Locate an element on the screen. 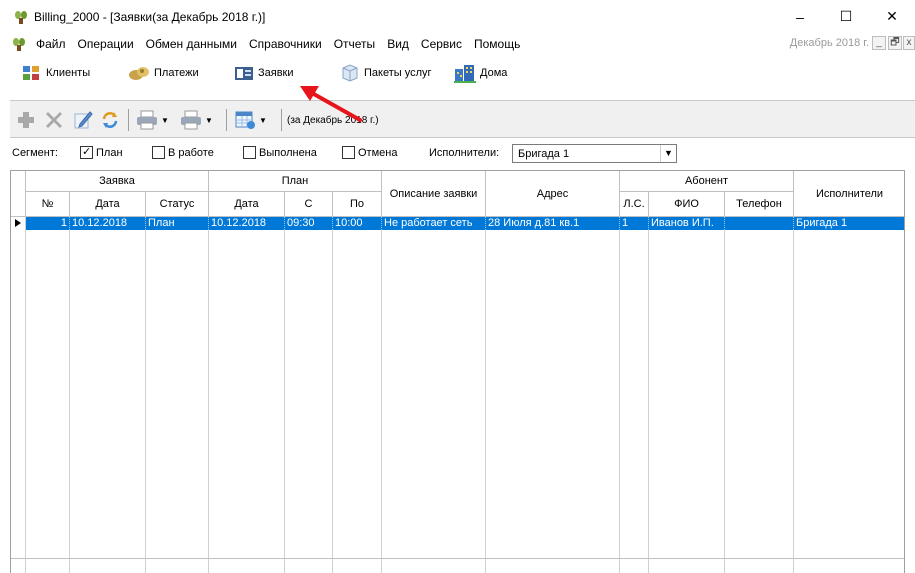 The width and height of the screenshot is (915, 573). print-preview-button: ▼ is located at coordinates (196, 120).